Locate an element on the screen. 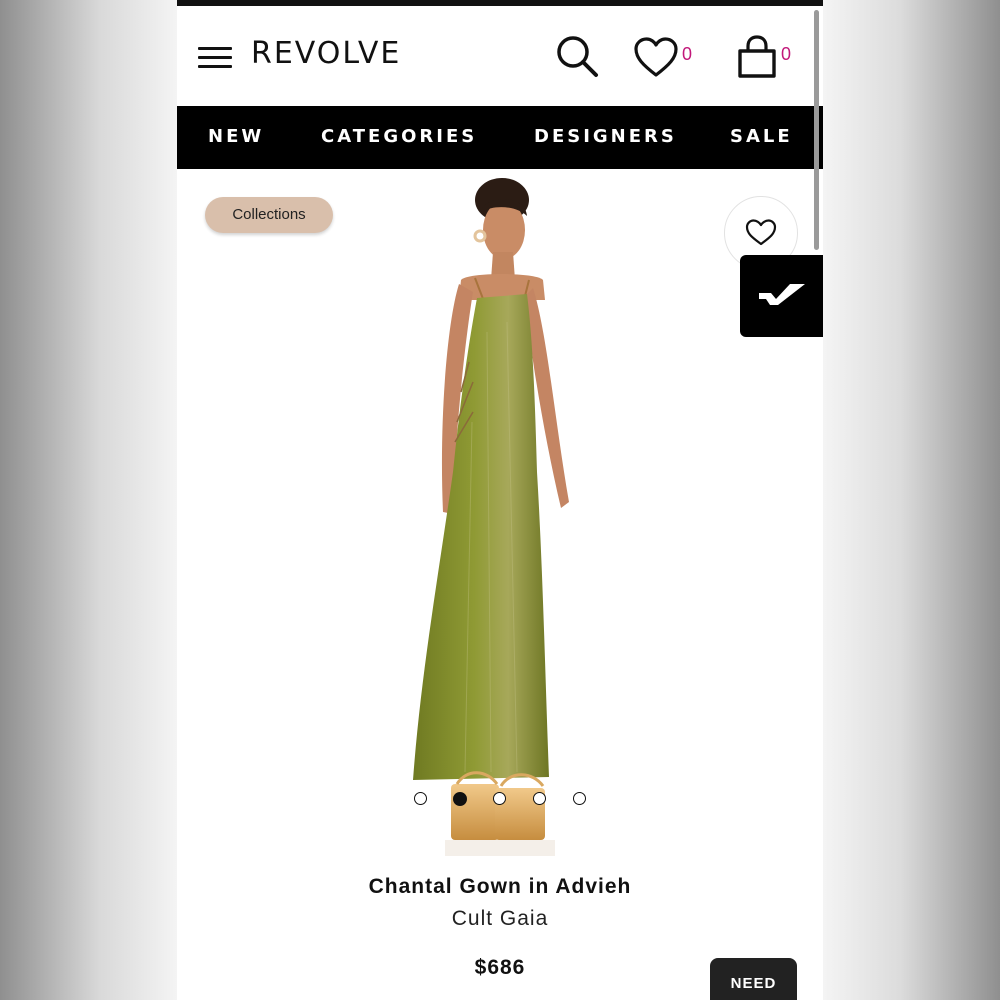 The height and width of the screenshot is (1000, 1000). nav-item-sale: SALE is located at coordinates (761, 136).